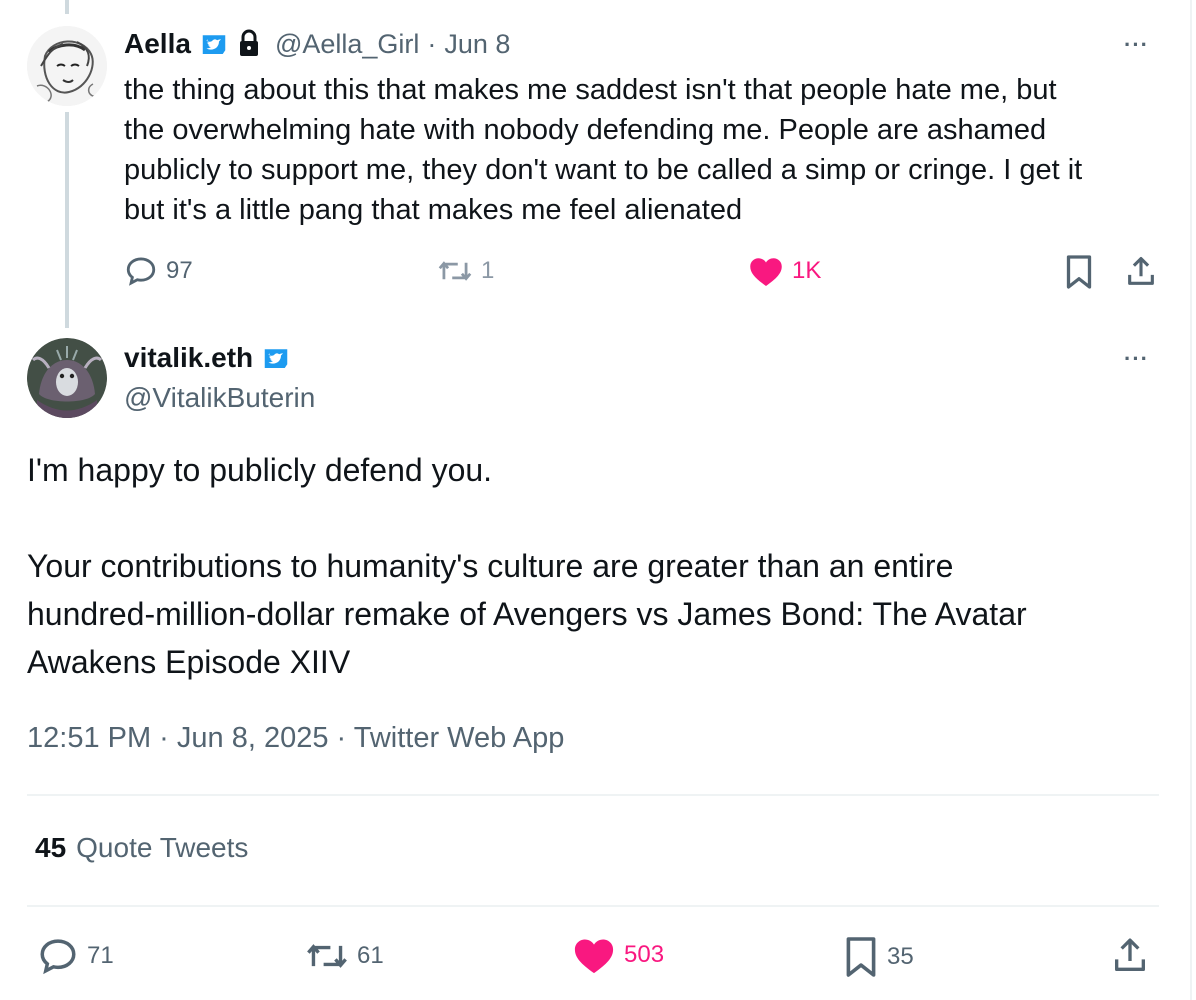 Image resolution: width=1196 pixels, height=1000 pixels. Describe the element at coordinates (249, 44) in the screenshot. I see `lock-icon` at that location.